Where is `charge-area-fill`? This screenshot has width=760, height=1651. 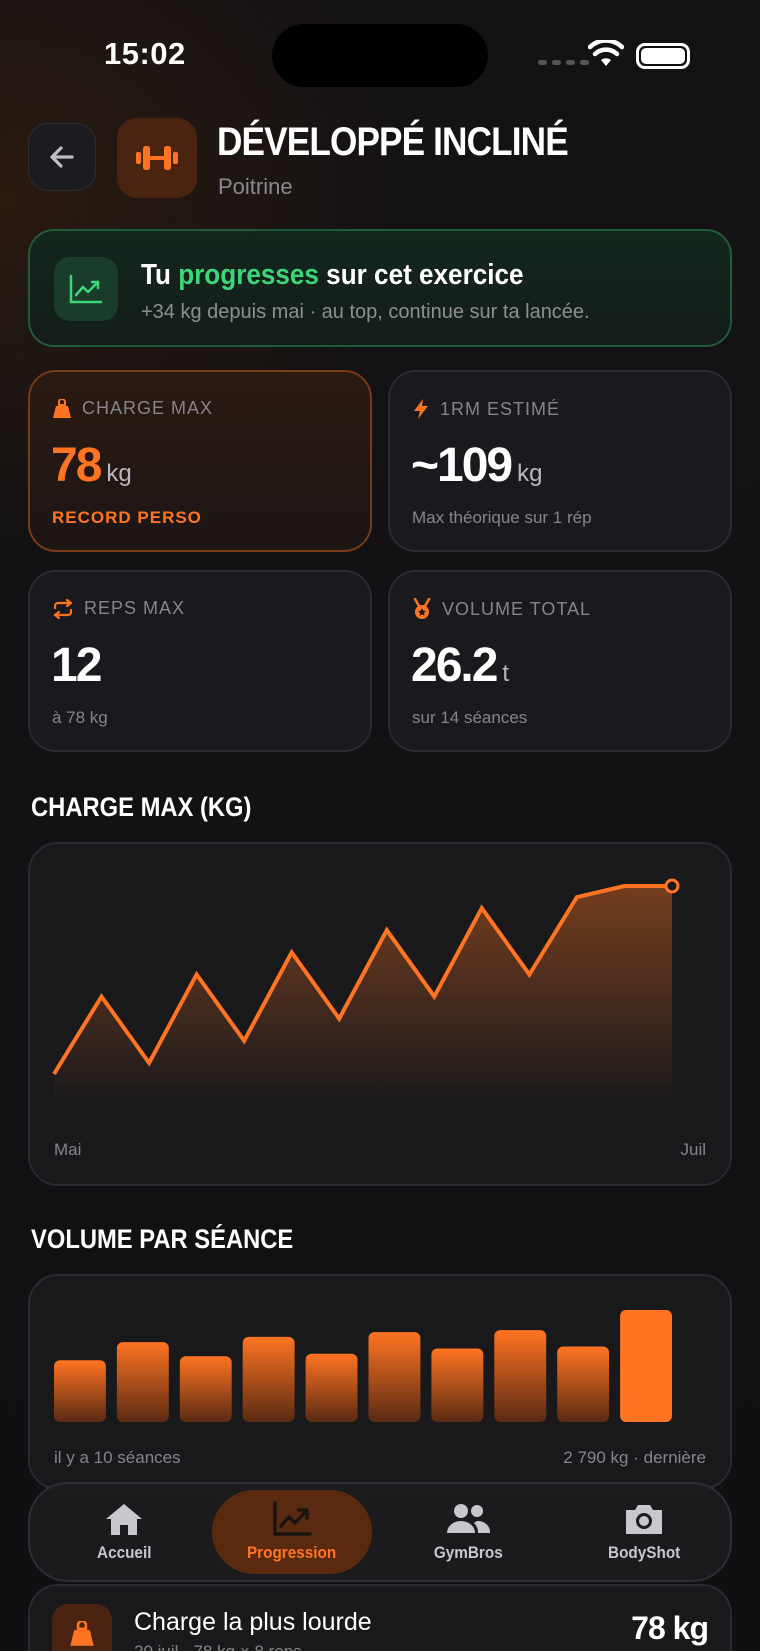
charge-area-fill is located at coordinates (363, 996).